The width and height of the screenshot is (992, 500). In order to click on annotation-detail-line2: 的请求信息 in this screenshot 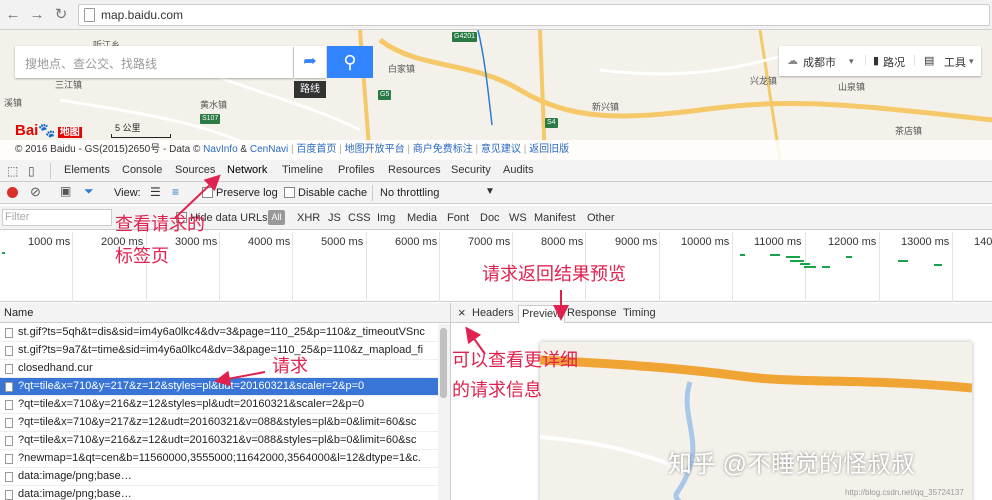, I will do `click(497, 390)`.